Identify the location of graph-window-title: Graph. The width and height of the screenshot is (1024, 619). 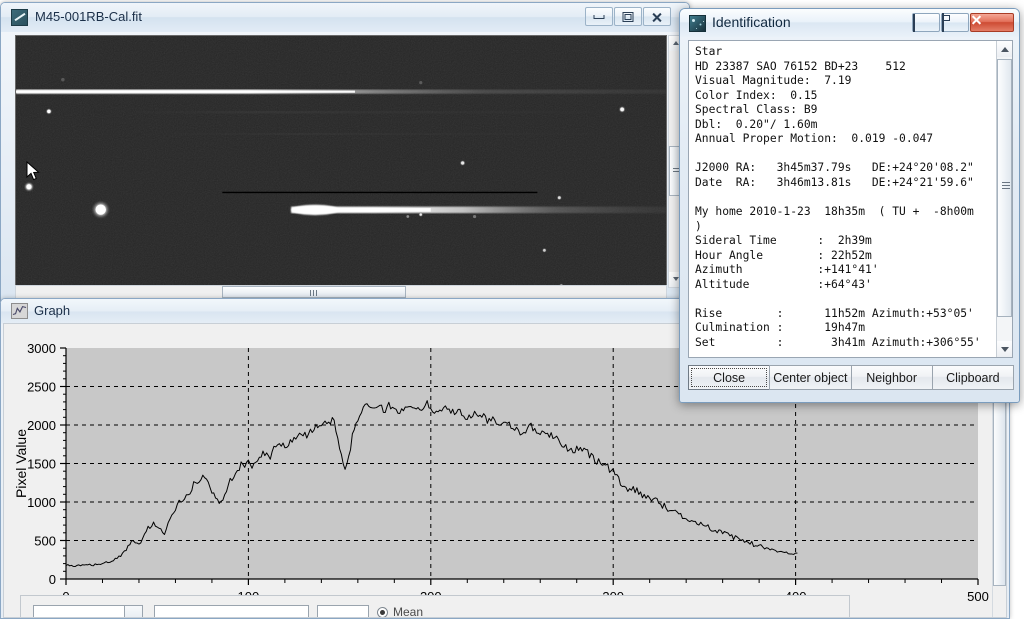
(52, 310).